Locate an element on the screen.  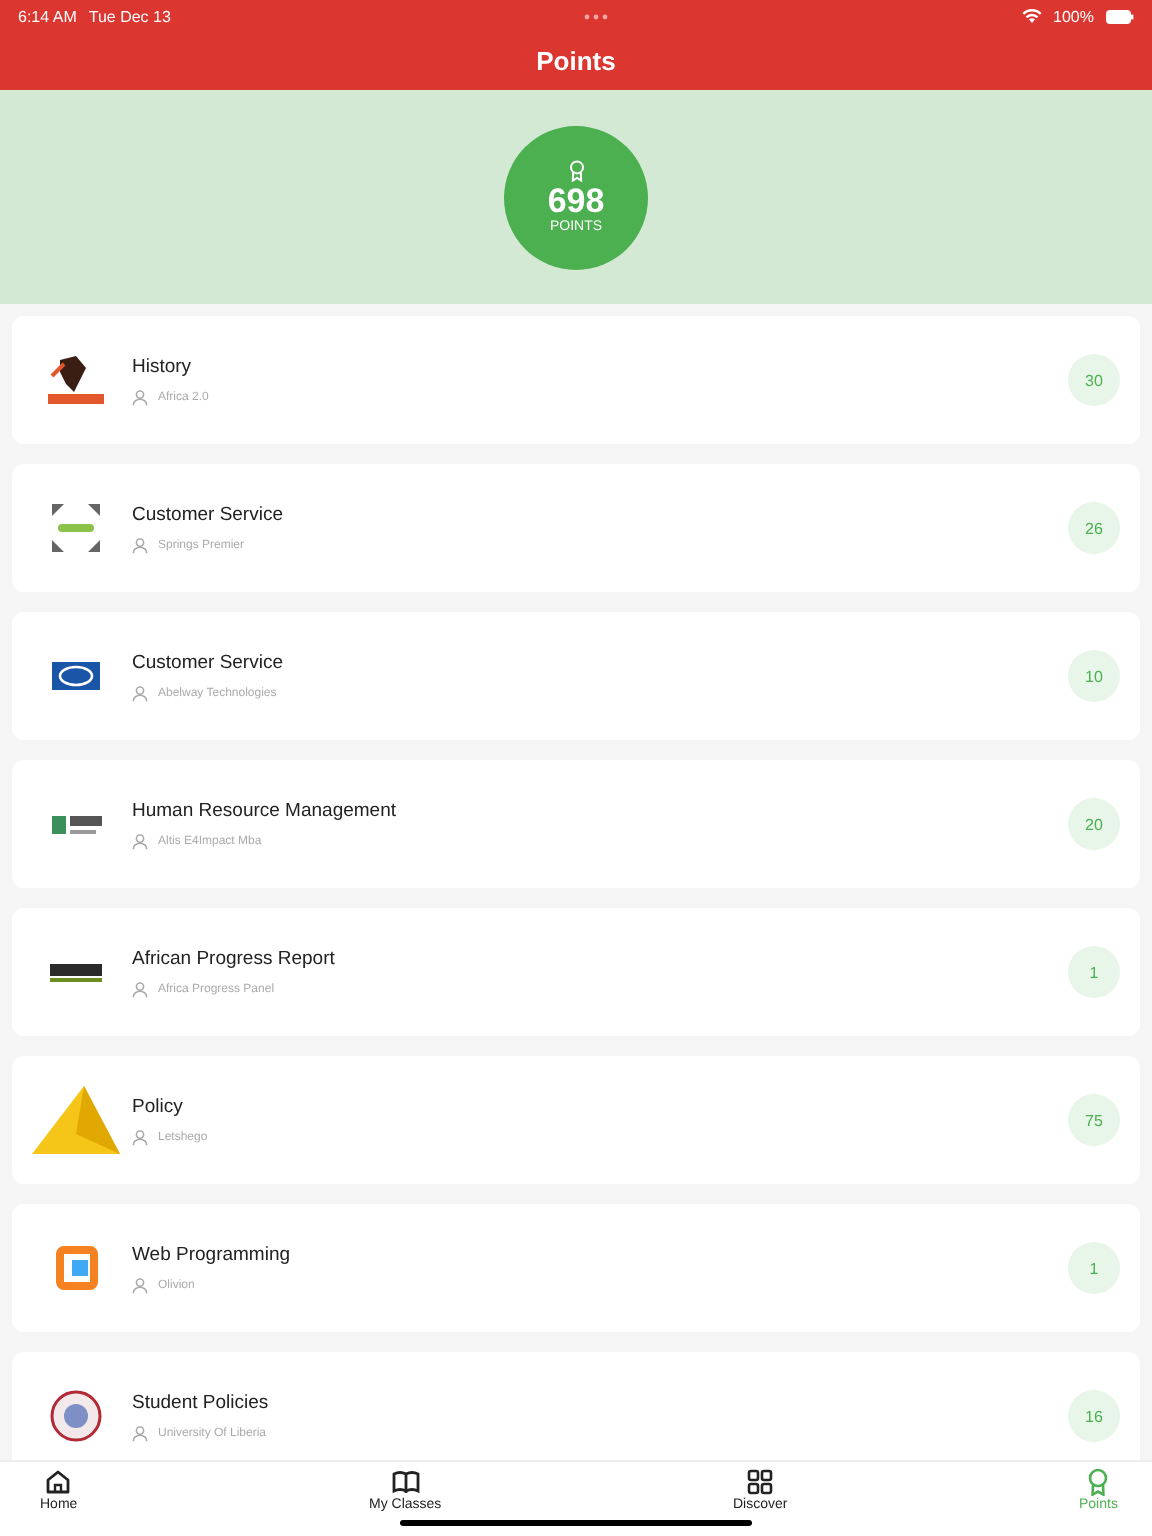
seal-logo-icon is located at coordinates (76, 1416).